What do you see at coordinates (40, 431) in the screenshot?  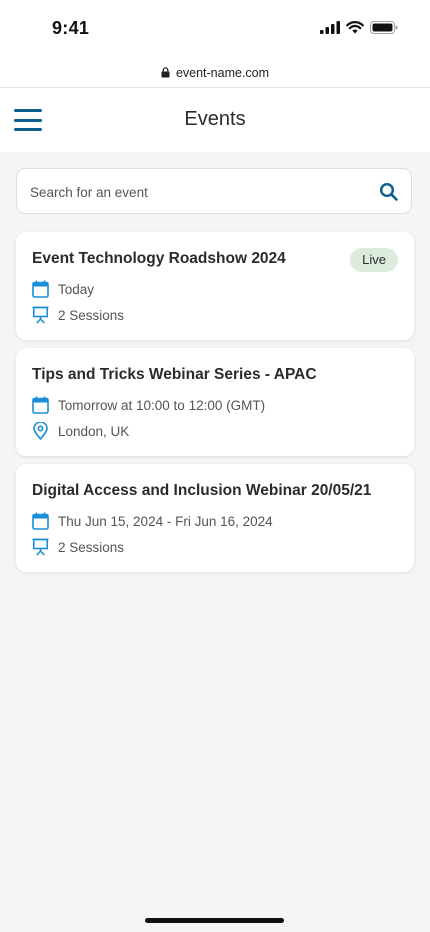 I see `location-pin-icon` at bounding box center [40, 431].